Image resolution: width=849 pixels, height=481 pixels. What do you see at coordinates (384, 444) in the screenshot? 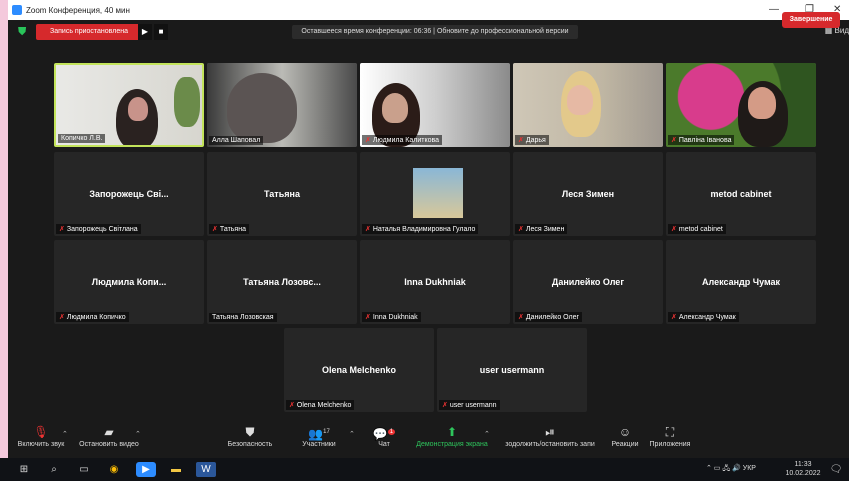
I see `chat-label: Чат` at bounding box center [384, 444].